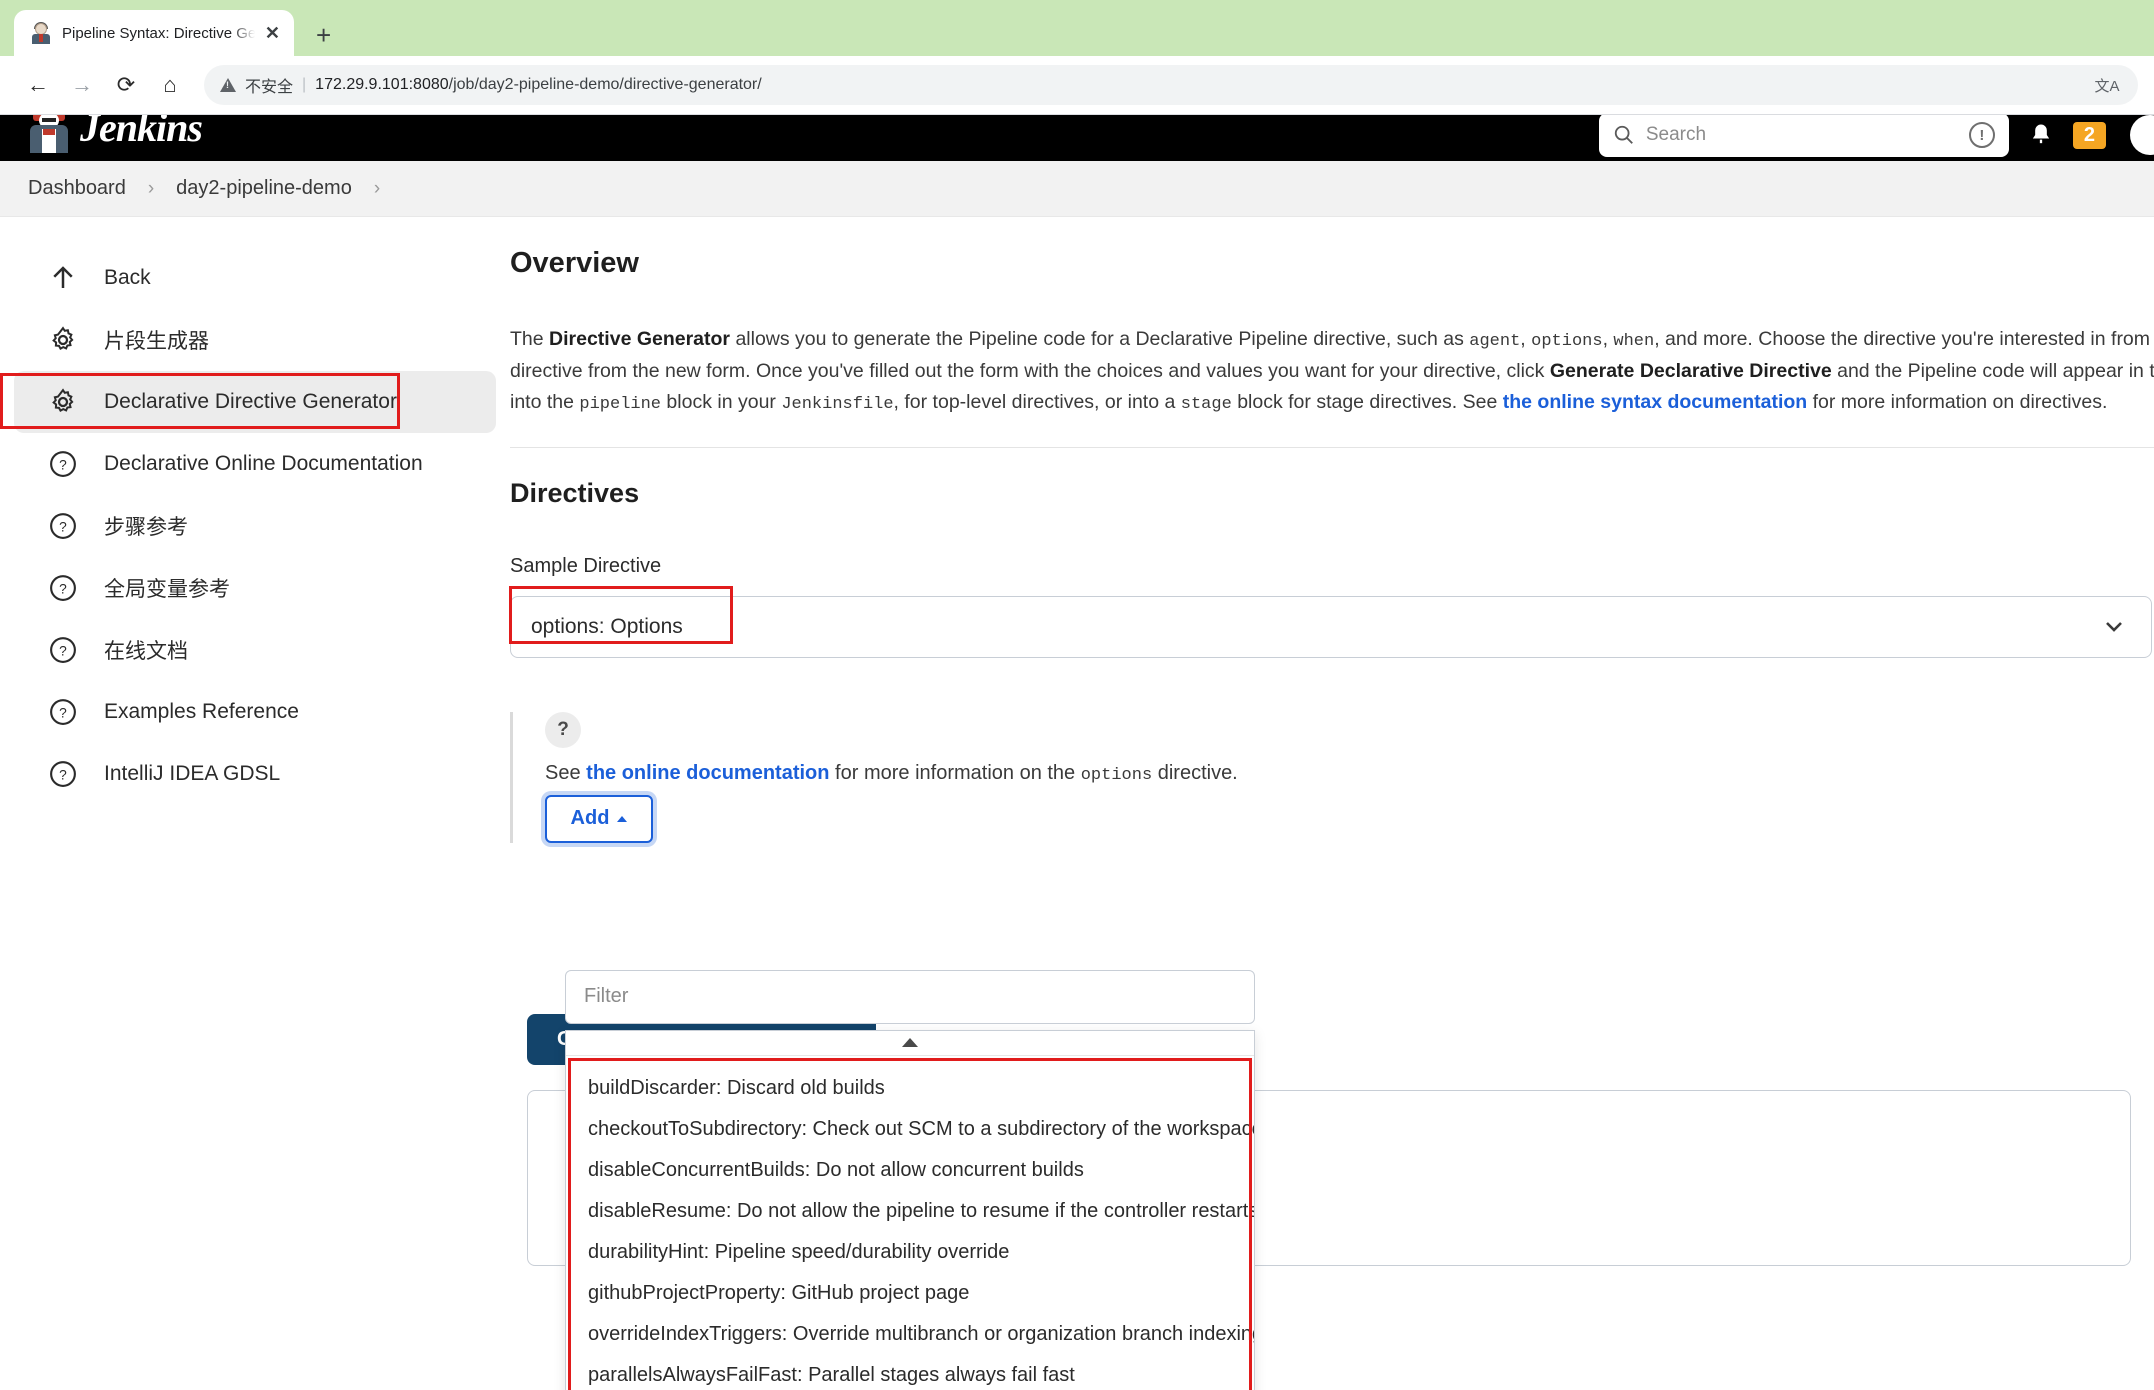 The image size is (2154, 1390). I want to click on text: block in your, so click(721, 402).